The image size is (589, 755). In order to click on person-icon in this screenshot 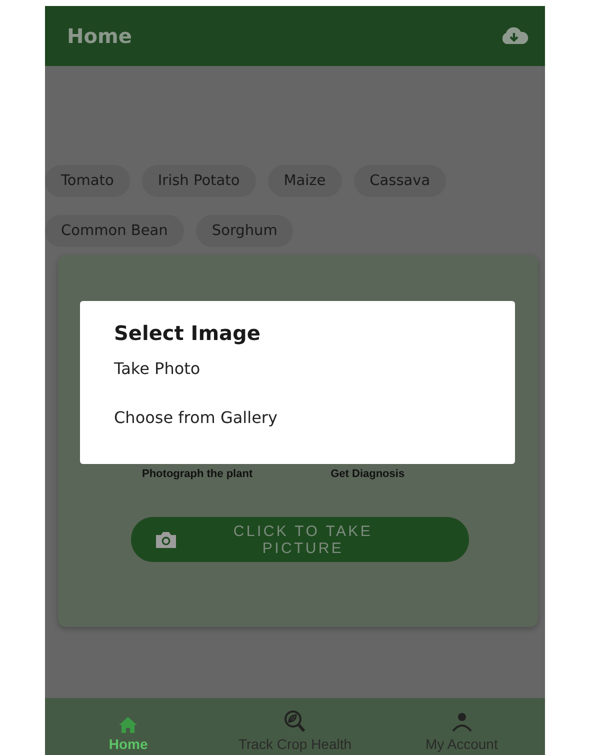, I will do `click(461, 723)`.